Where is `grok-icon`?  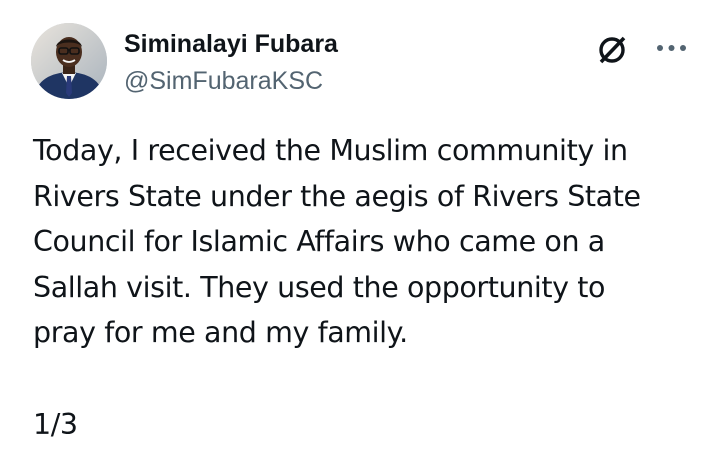 grok-icon is located at coordinates (612, 50).